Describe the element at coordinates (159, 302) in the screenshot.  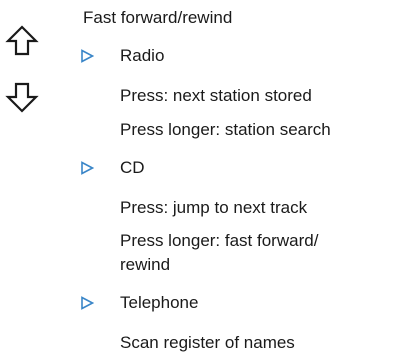
I see `section-label: Telephone` at that location.